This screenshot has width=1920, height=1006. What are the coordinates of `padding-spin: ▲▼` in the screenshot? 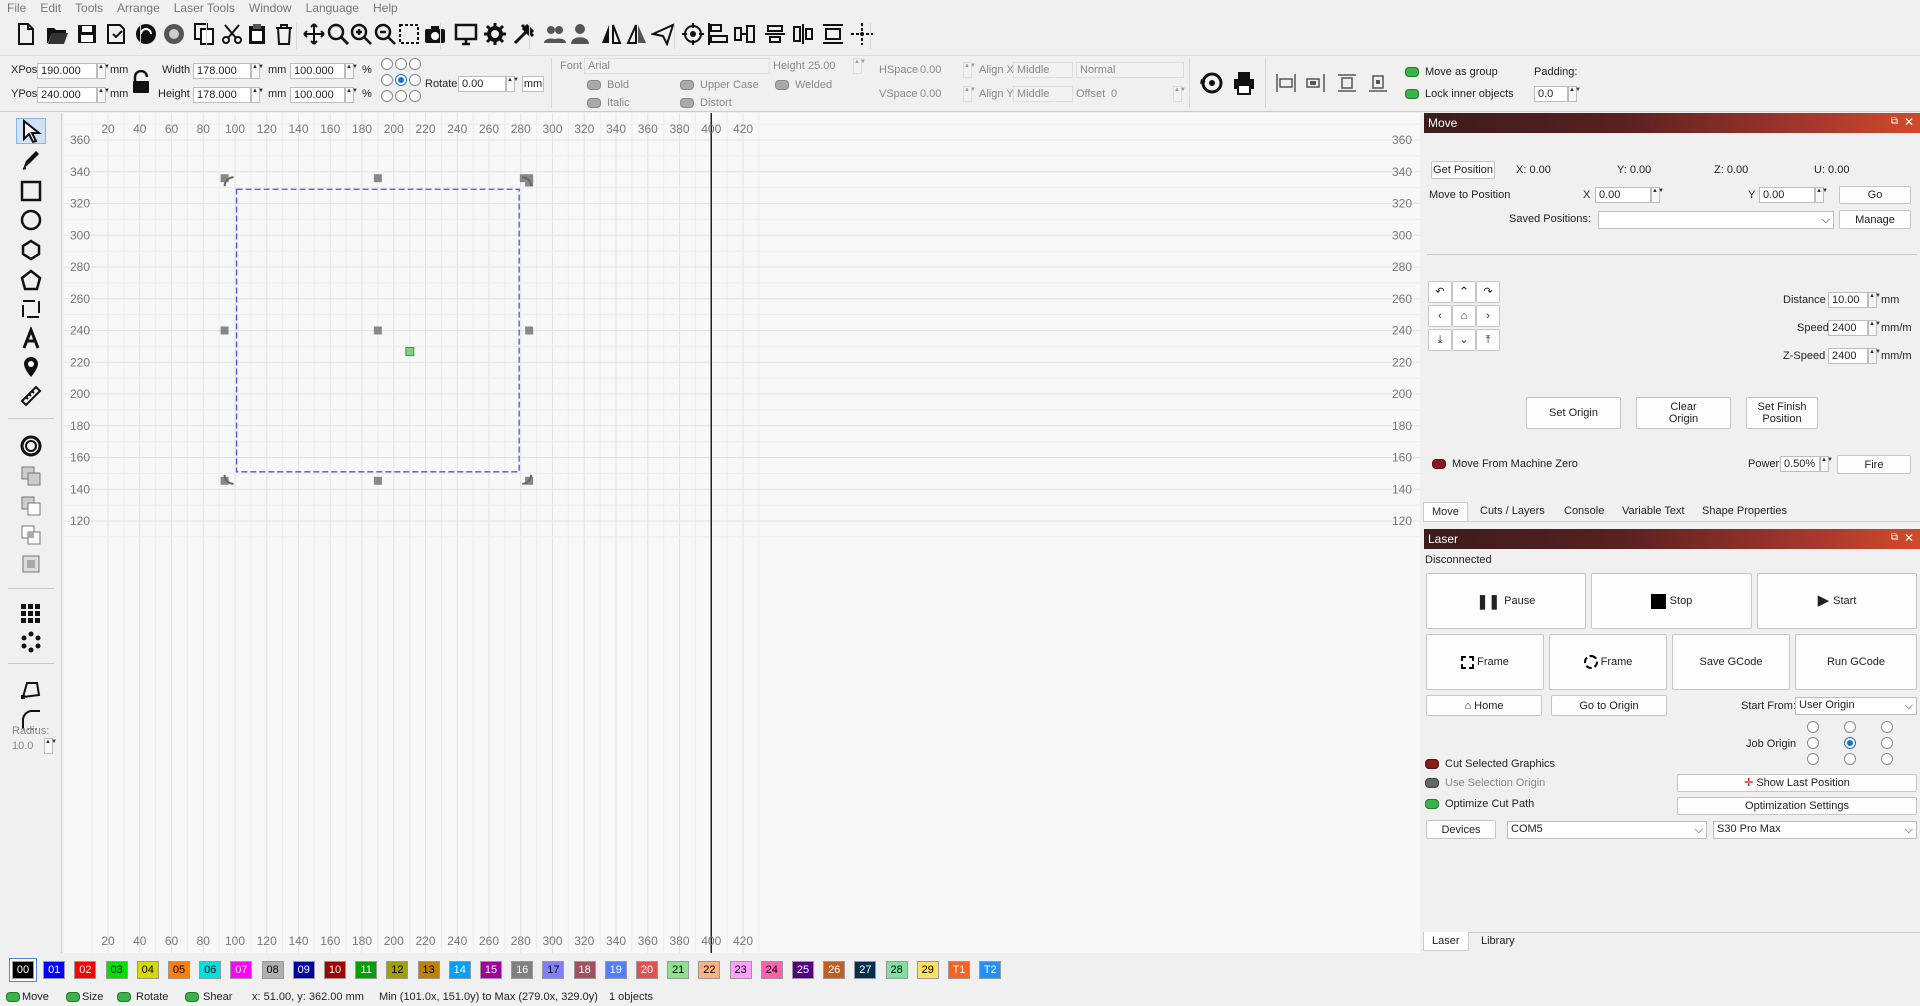 It's located at (1574, 94).